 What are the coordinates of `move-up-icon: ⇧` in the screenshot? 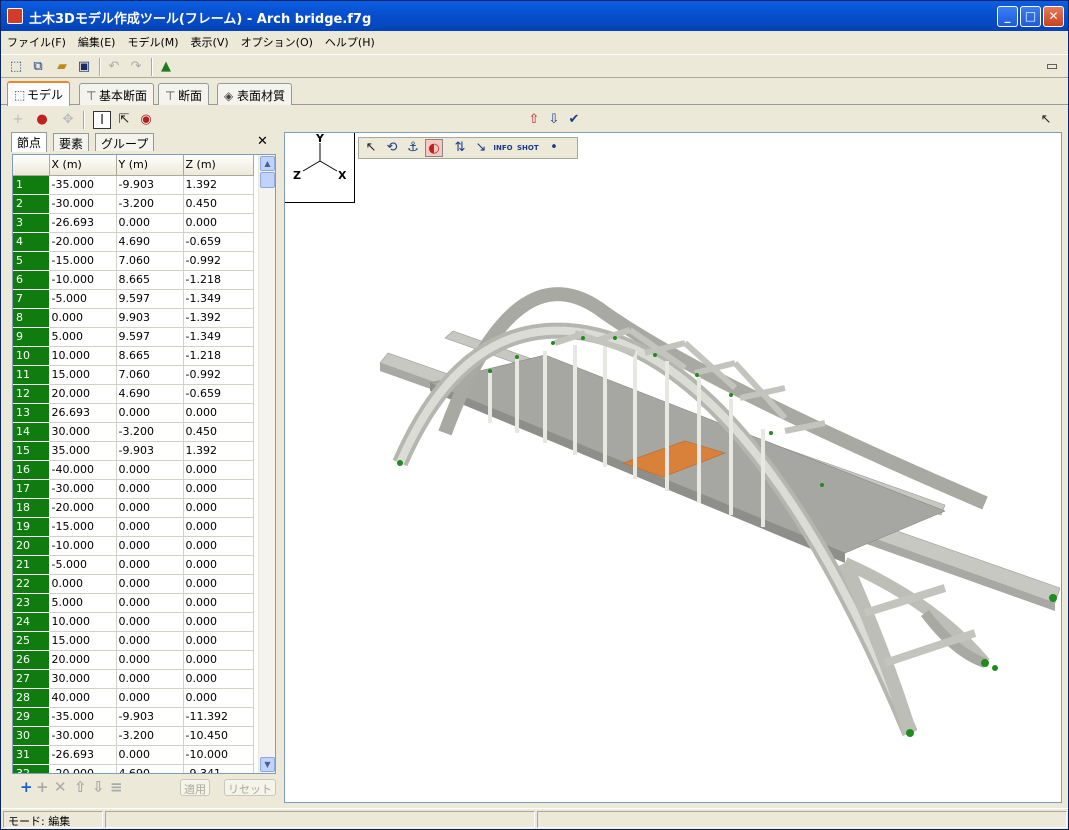 It's located at (80, 787).